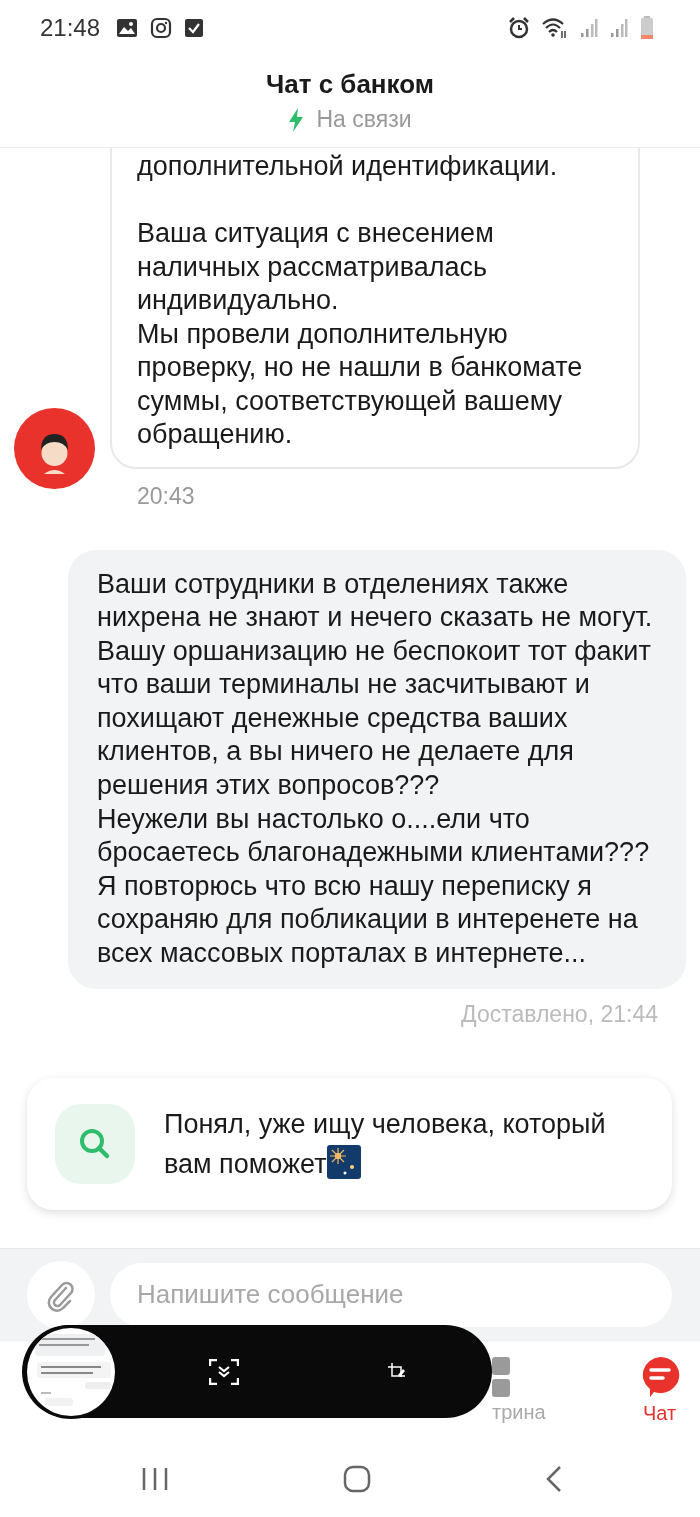  I want to click on home-button, so click(357, 1478).